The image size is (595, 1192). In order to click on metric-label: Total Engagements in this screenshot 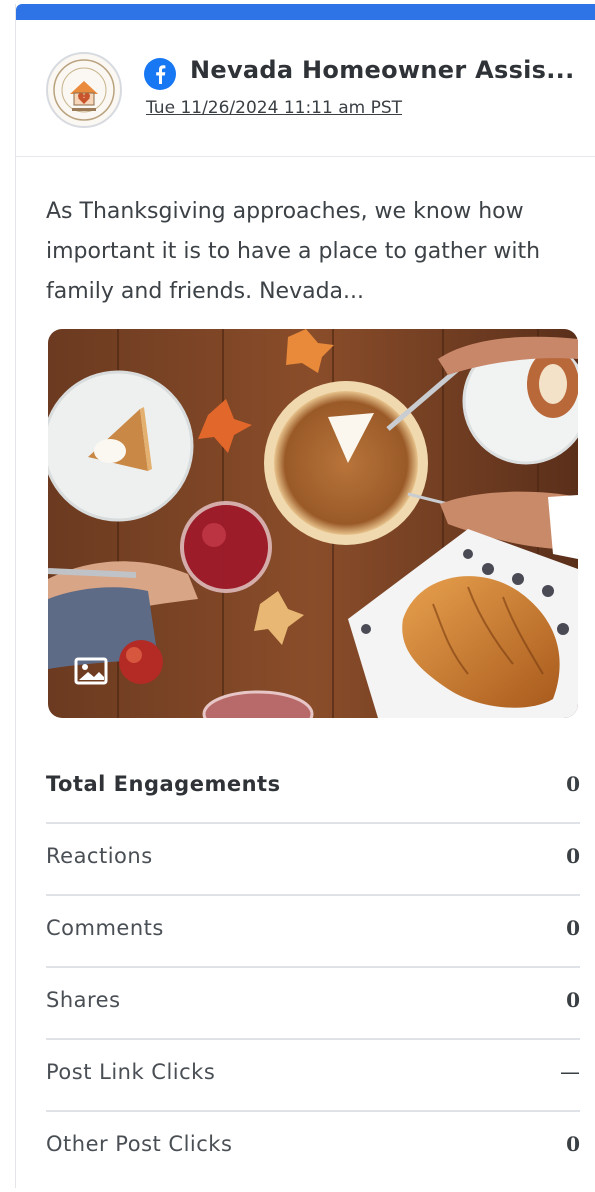, I will do `click(163, 784)`.